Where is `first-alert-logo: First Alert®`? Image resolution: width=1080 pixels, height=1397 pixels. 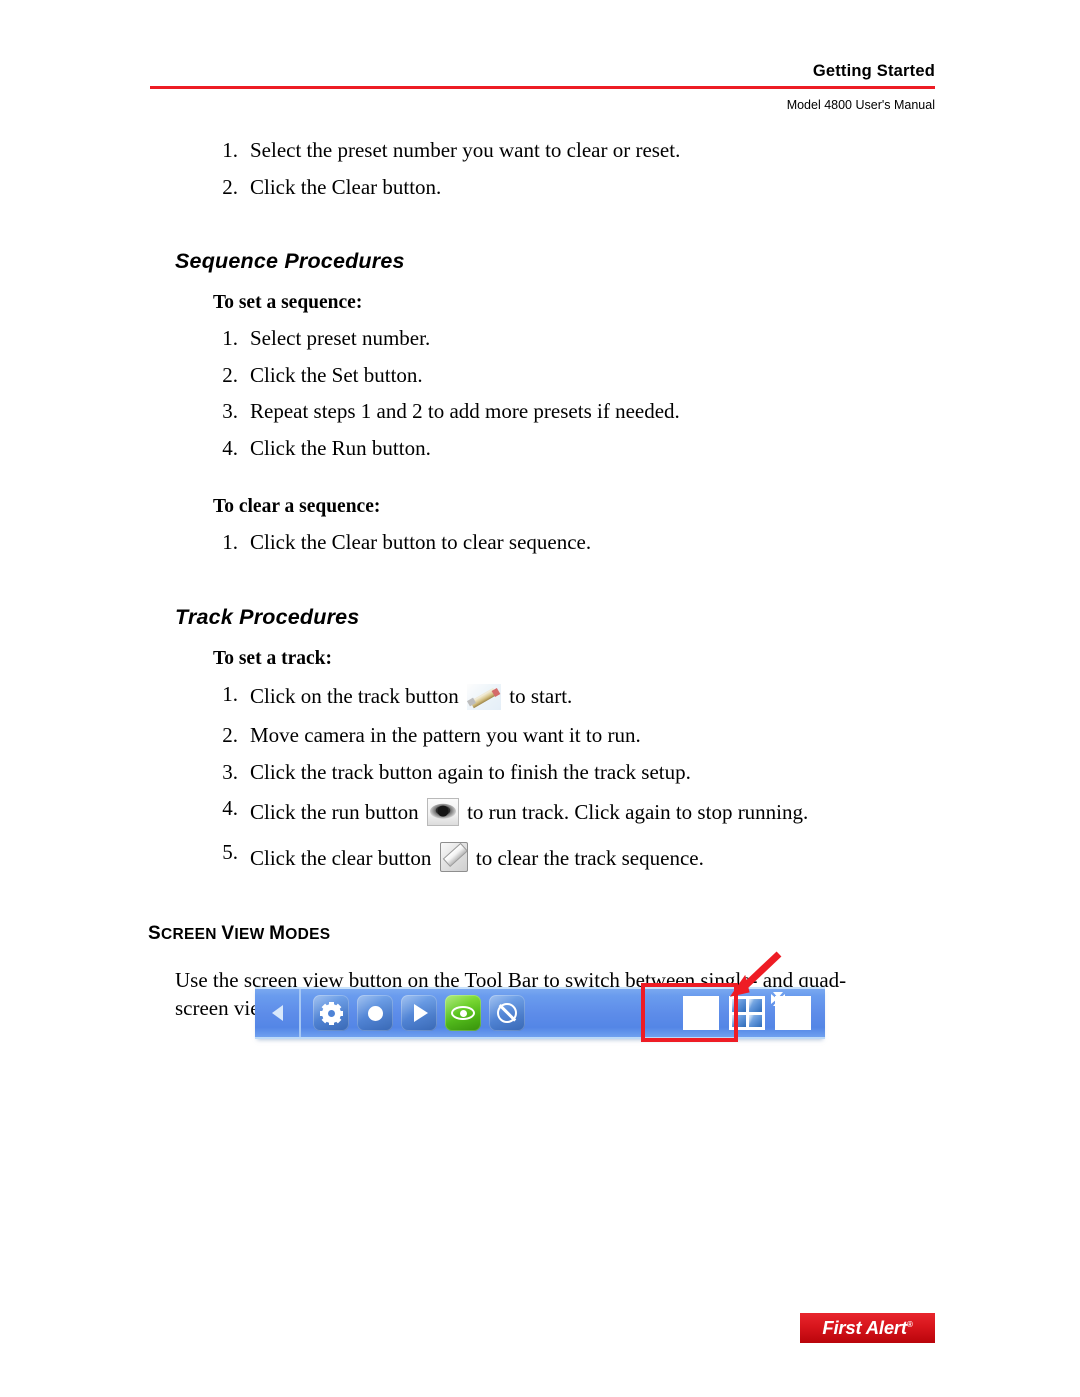
first-alert-logo: First Alert® is located at coordinates (867, 1328).